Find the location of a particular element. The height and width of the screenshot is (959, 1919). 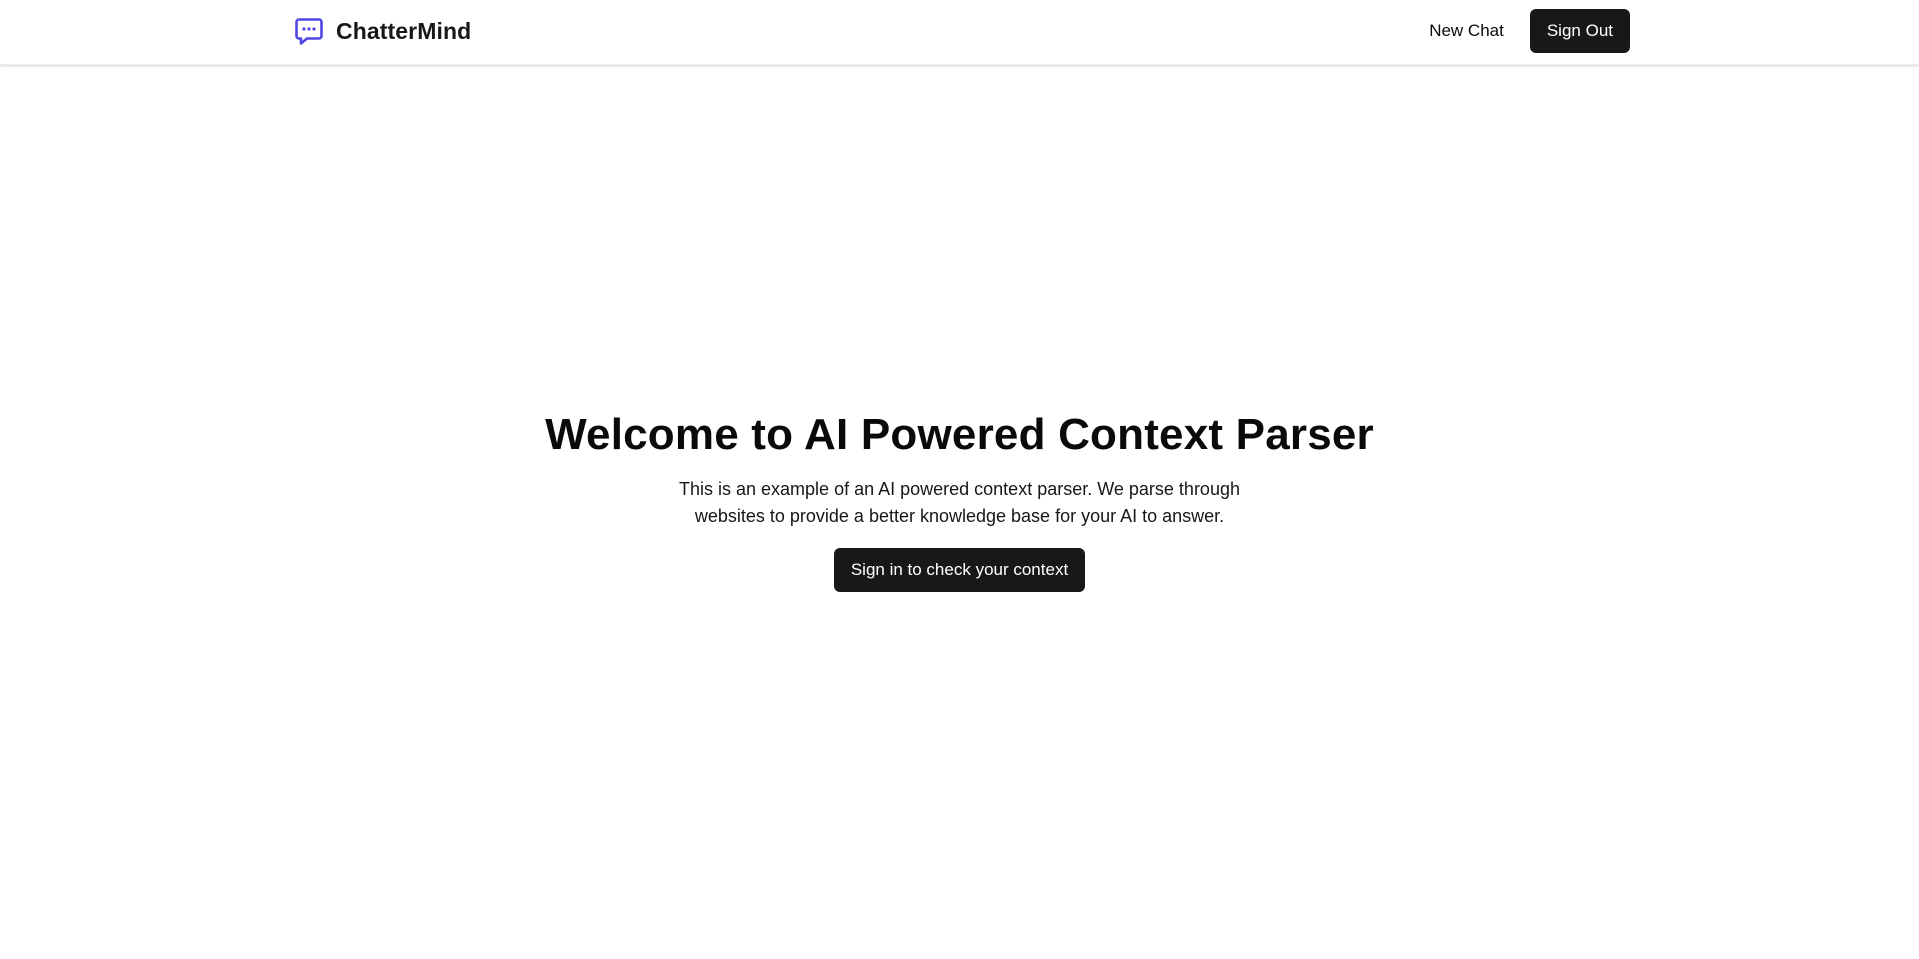

sign-in-check-context-button: Sign in to check your context is located at coordinates (959, 570).